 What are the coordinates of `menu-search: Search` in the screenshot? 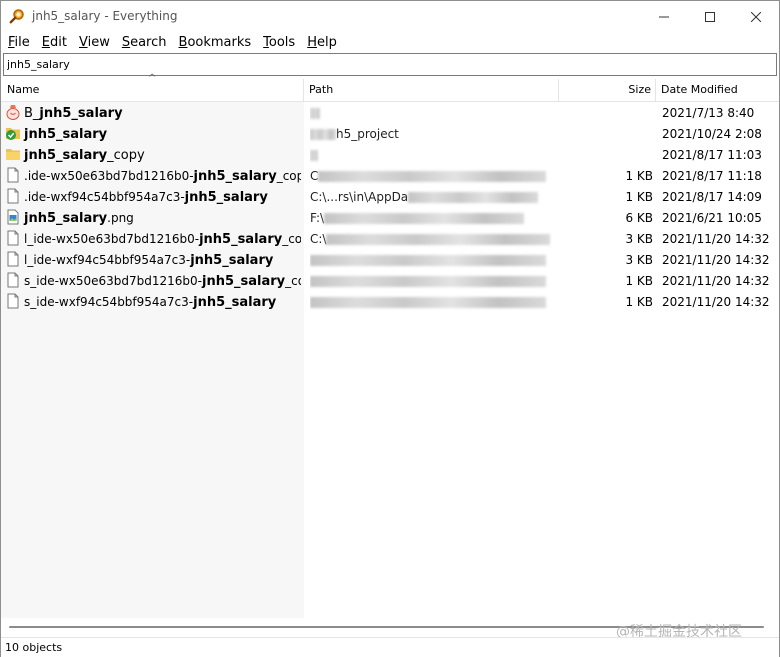 It's located at (144, 42).